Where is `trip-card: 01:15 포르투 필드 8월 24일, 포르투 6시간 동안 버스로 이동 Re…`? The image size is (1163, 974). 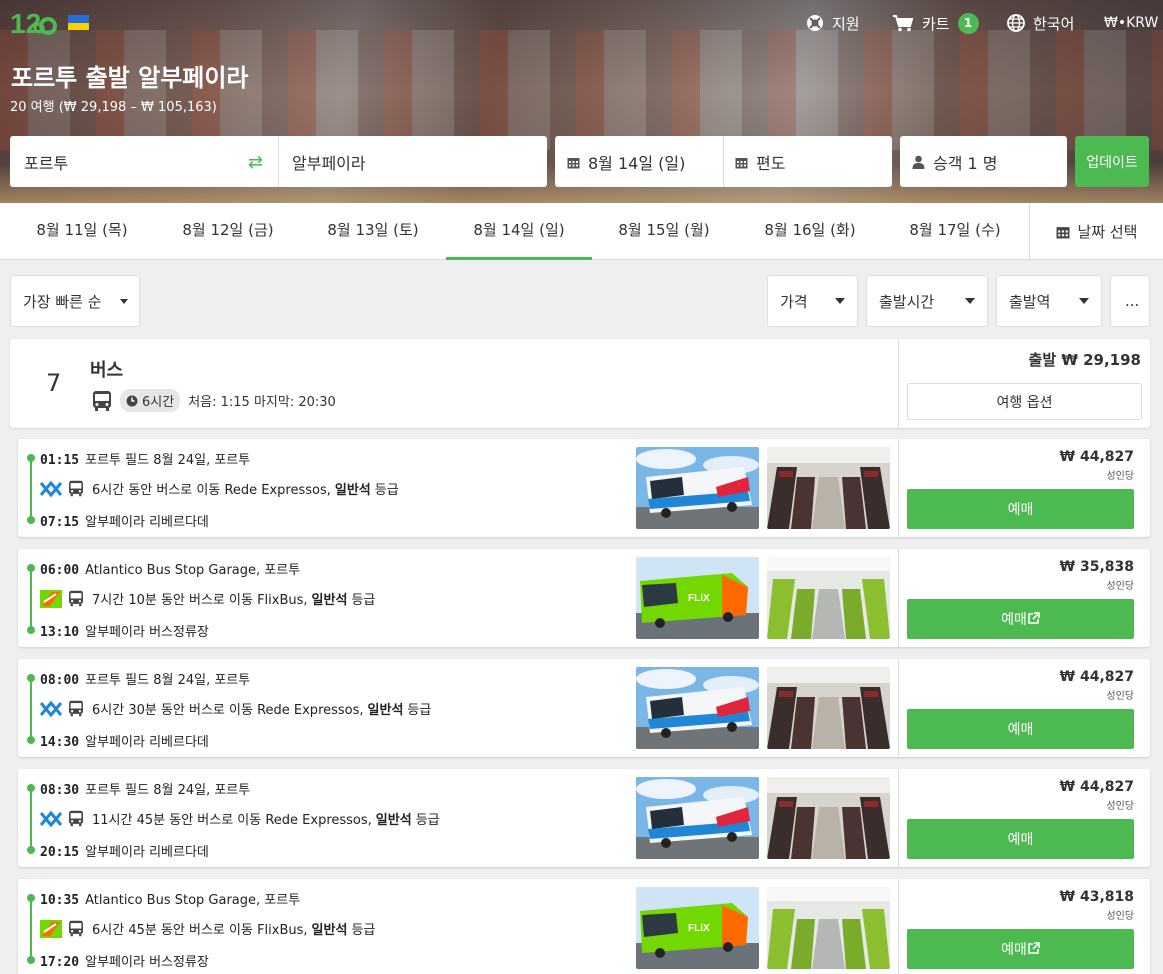
trip-card: 01:15 포르투 필드 8월 24일, 포르투 6시간 동안 버스로 이동 Re… is located at coordinates (584, 488).